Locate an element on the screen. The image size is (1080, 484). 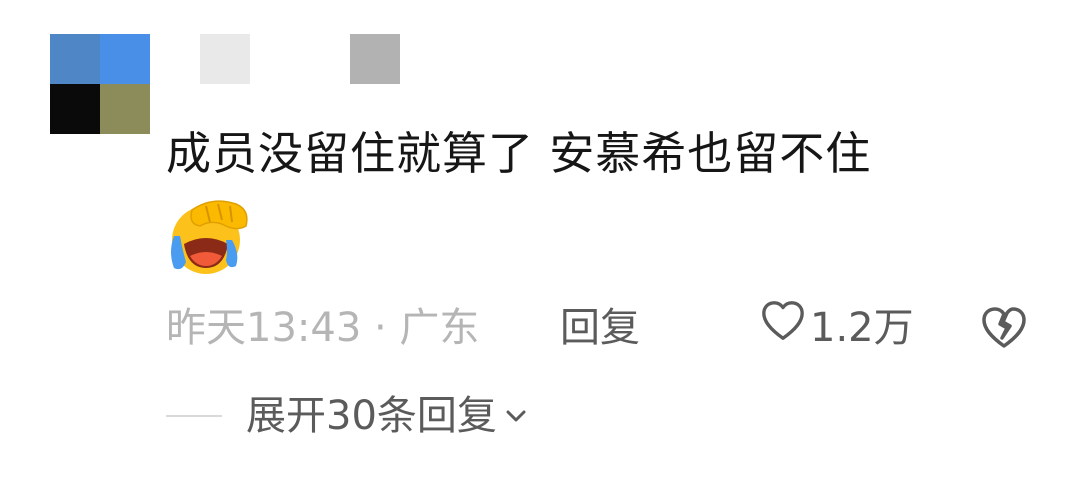
chevron-down-icon is located at coordinates (516, 416).